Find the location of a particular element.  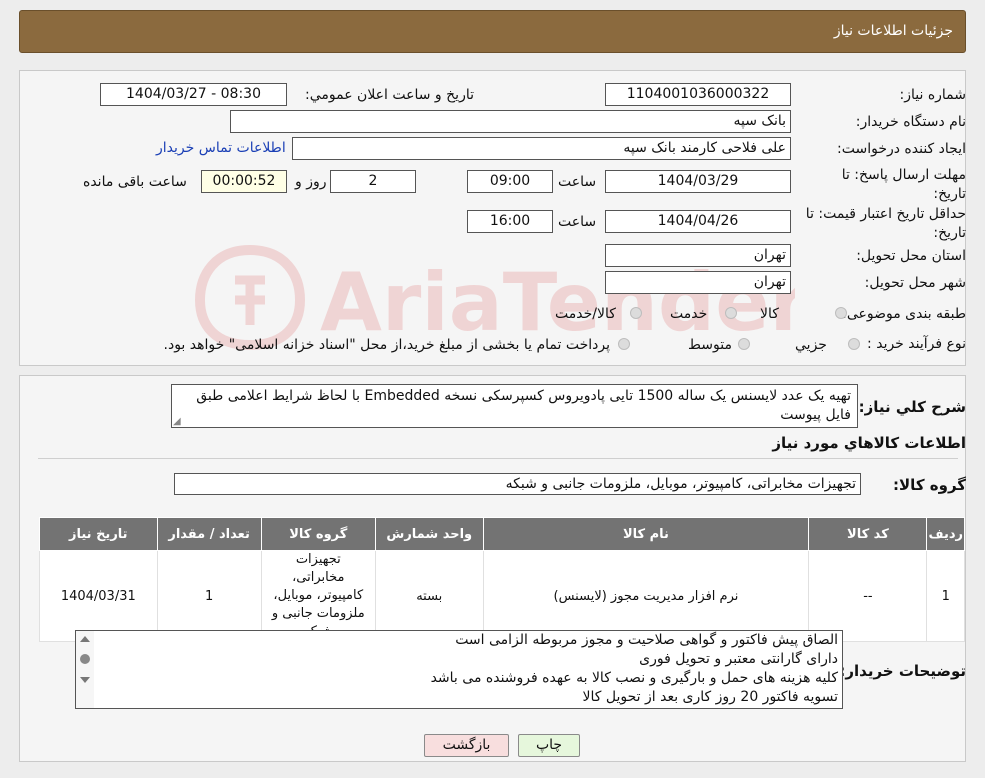

category-option-goods-service: کالا/خدمت is located at coordinates (585, 314).